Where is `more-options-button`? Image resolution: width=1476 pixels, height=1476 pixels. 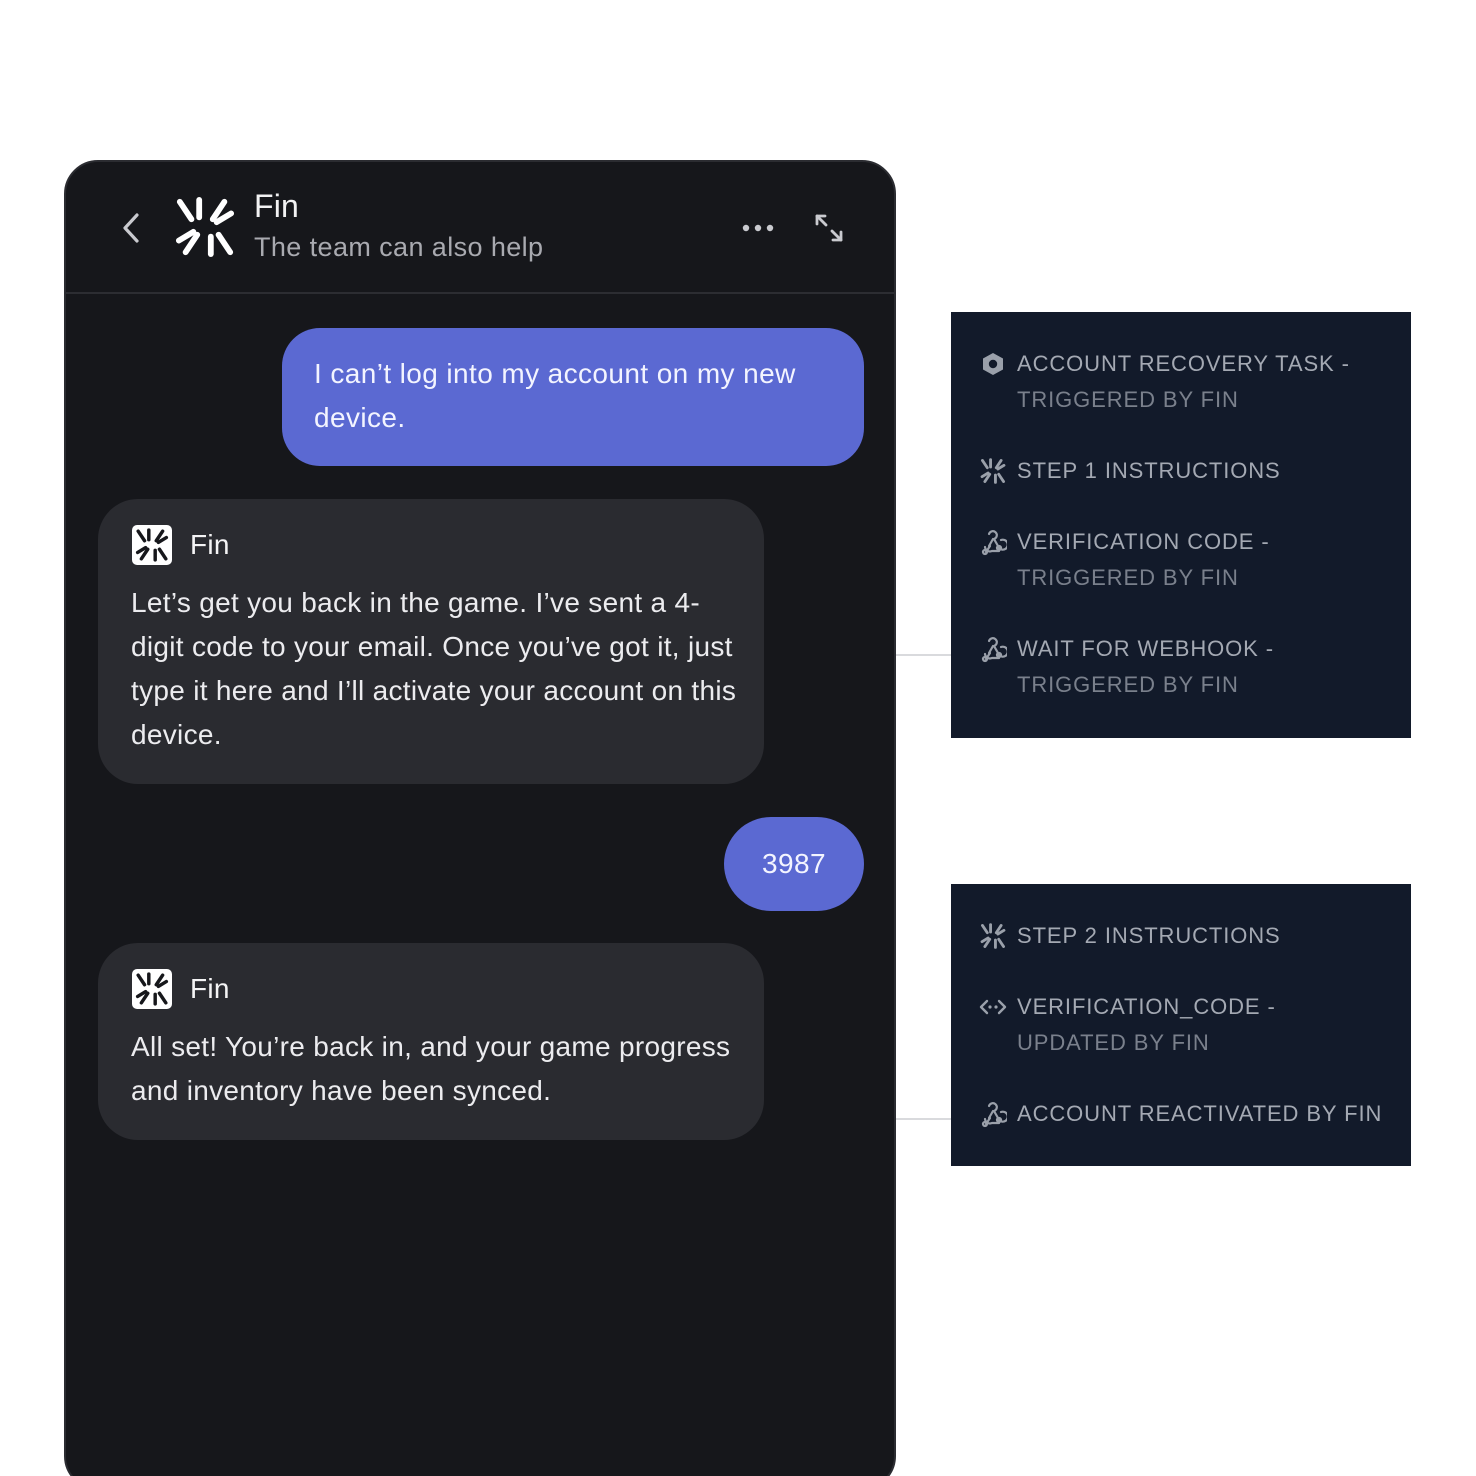 more-options-button is located at coordinates (758, 228).